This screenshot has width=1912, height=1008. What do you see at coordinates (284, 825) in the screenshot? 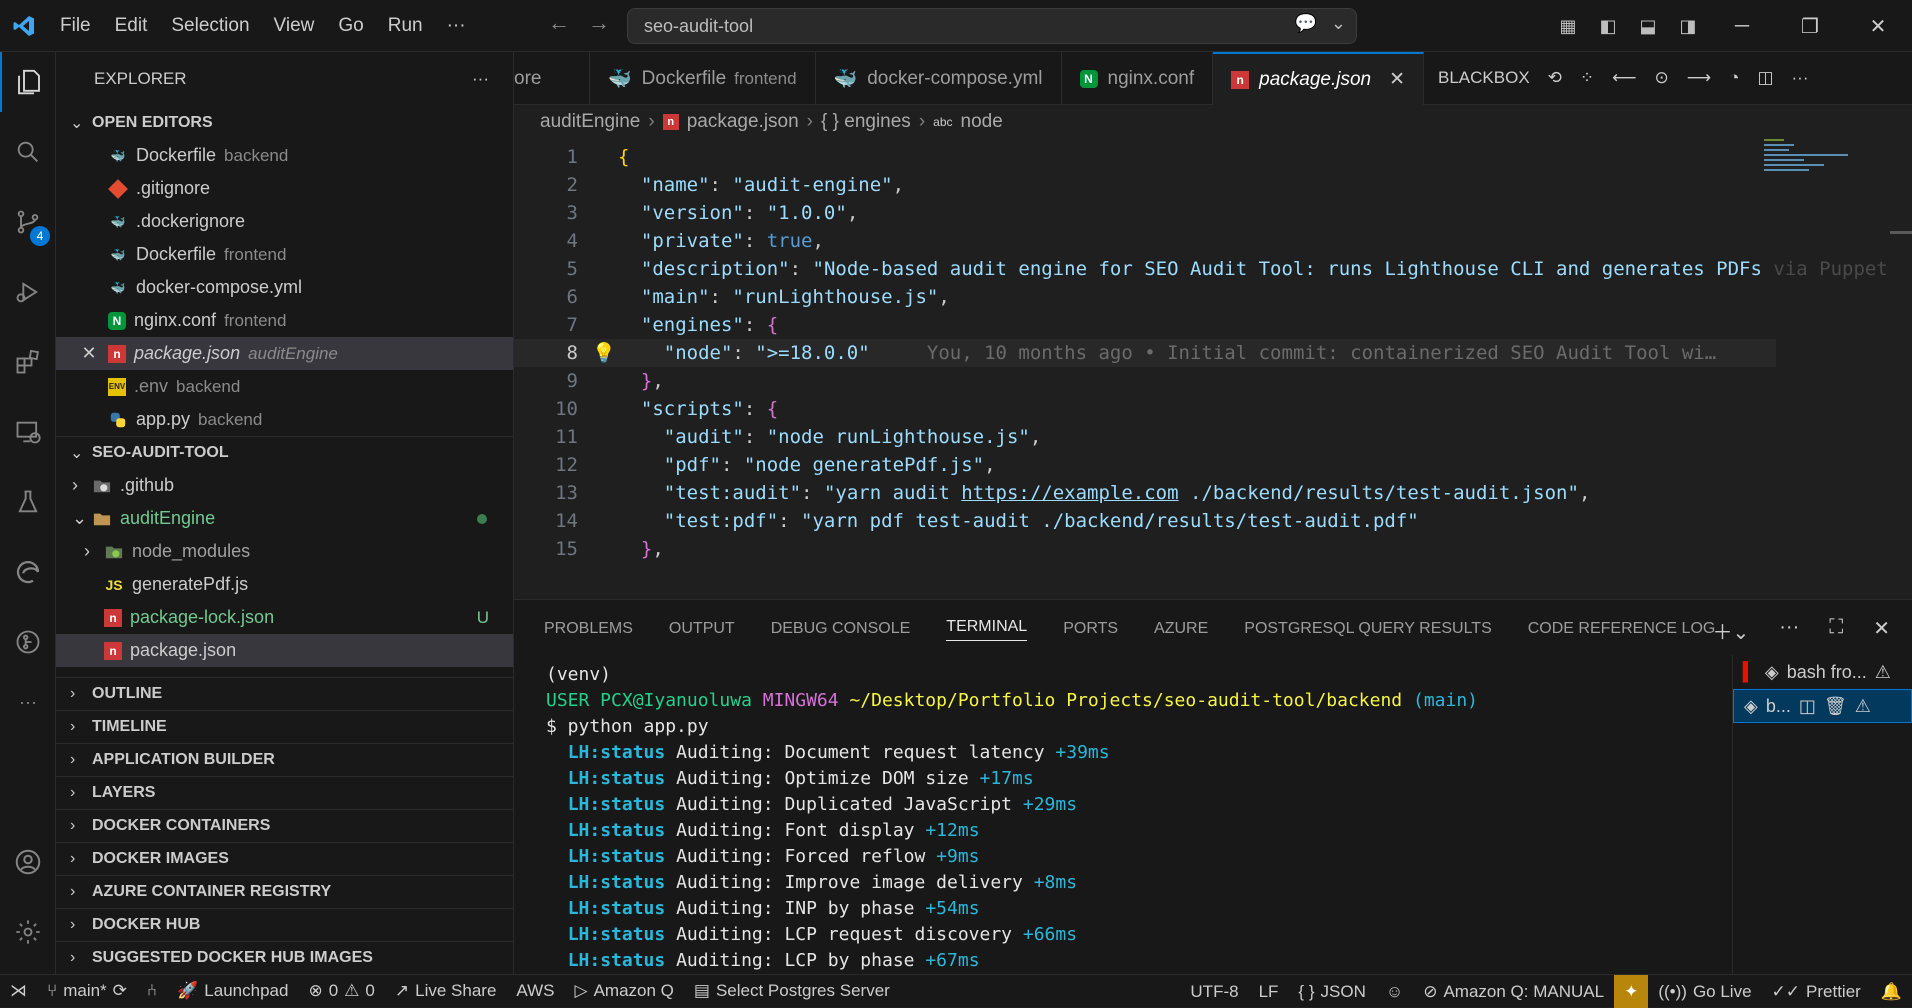
I see `docker-containers-header: › DOCKER CONTAINERS` at bounding box center [284, 825].